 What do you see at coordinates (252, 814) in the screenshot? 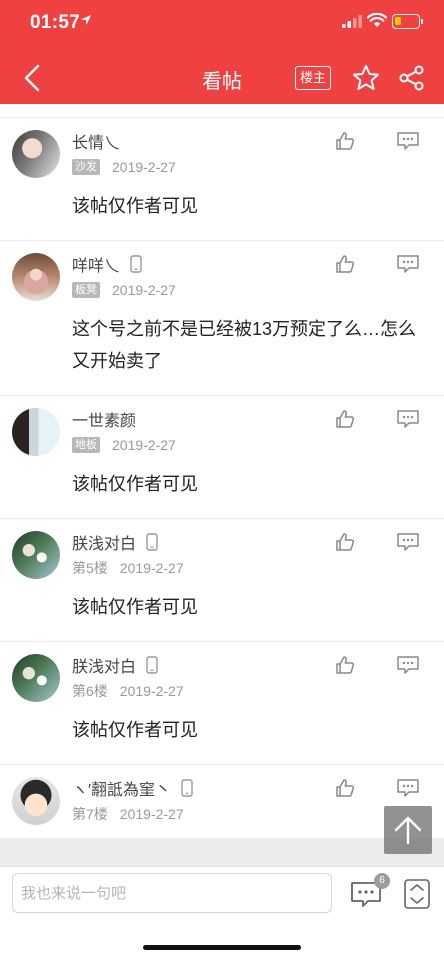
I see `meta-row: 第7楼 2019-2-27` at bounding box center [252, 814].